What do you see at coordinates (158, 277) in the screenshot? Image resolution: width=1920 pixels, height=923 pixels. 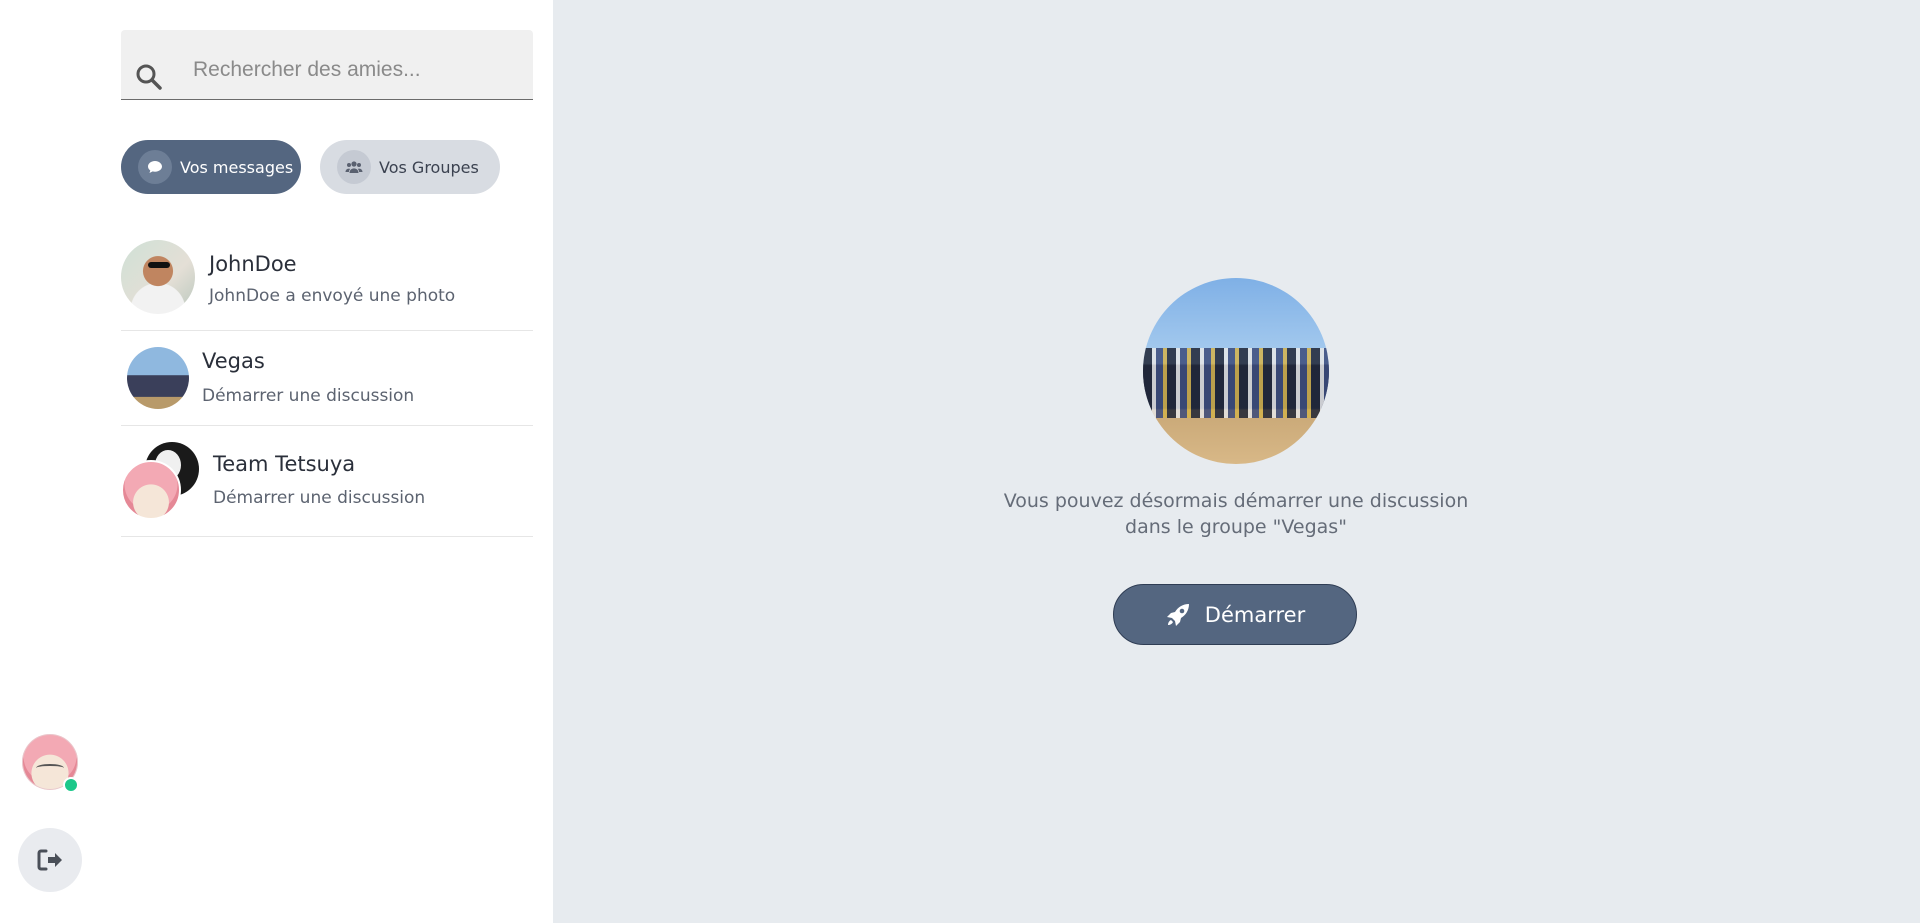 I see `avatar` at bounding box center [158, 277].